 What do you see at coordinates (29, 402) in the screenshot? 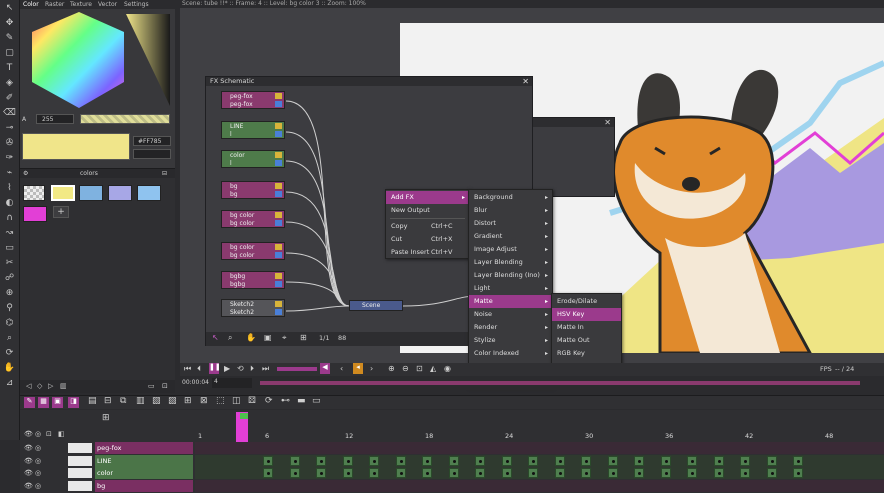
I see `new-vector-level-icon: ✎` at bounding box center [29, 402].